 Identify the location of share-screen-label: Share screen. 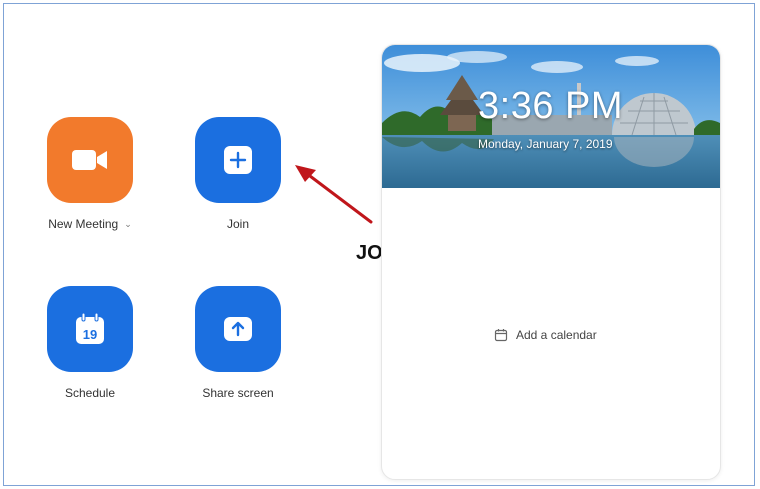
(238, 393).